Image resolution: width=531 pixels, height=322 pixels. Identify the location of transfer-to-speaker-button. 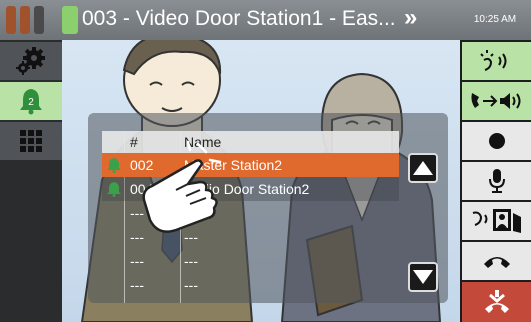
(496, 101).